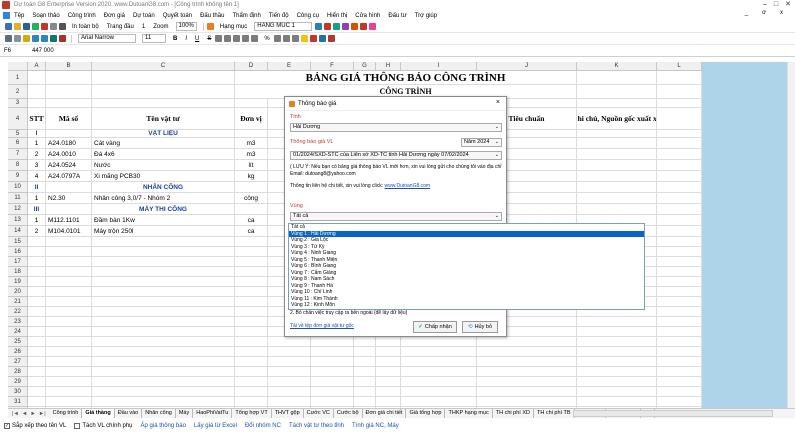 The image size is (795, 443). Describe the element at coordinates (246, 16) in the screenshot. I see `menu-appraisal: Thẩm định` at that location.